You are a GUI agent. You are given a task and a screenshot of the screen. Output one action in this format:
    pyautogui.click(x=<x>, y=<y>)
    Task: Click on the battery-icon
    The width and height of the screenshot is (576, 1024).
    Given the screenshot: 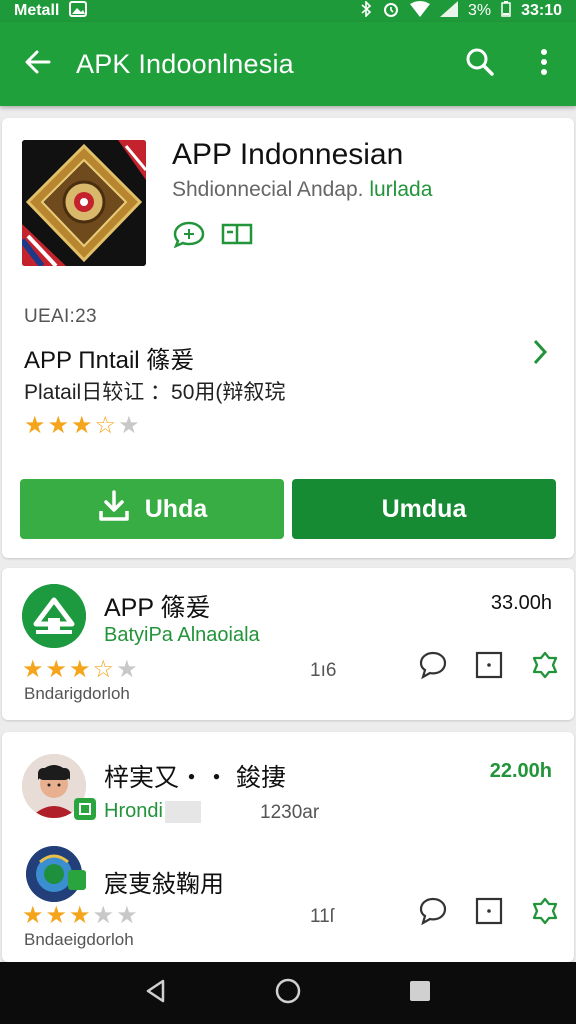 What is the action you would take?
    pyautogui.click(x=506, y=11)
    